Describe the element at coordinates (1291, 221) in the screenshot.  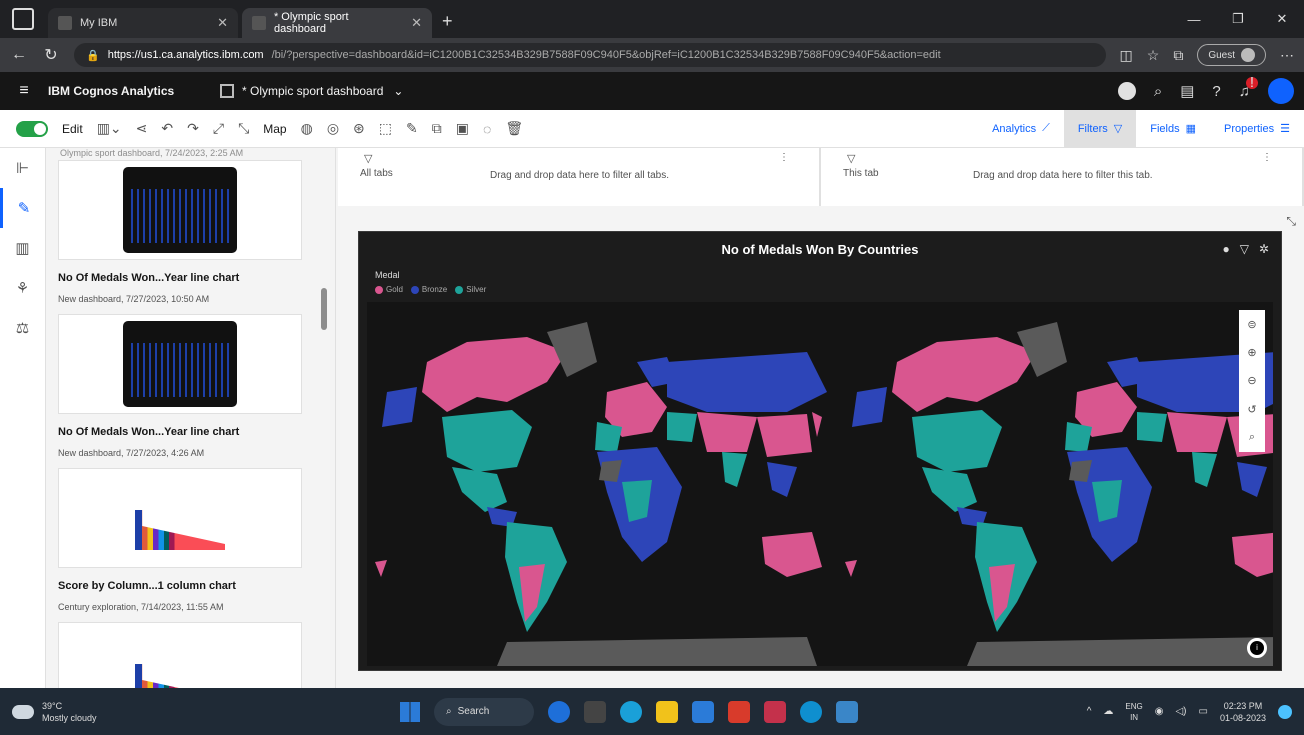
I see `resize-handle-icon: ⤡` at that location.